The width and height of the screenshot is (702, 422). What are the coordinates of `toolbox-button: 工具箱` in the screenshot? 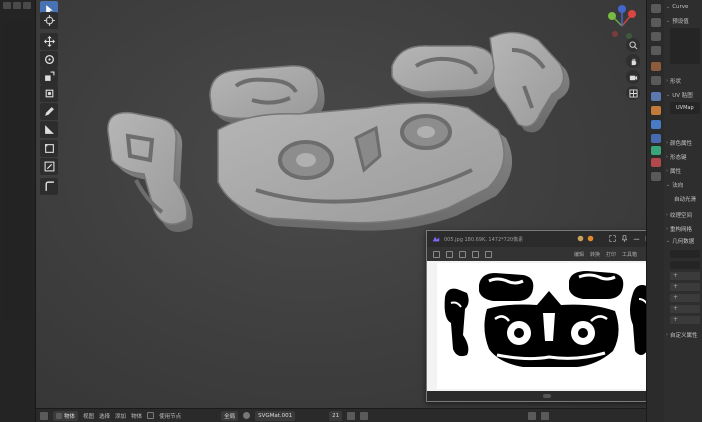 It's located at (629, 254).